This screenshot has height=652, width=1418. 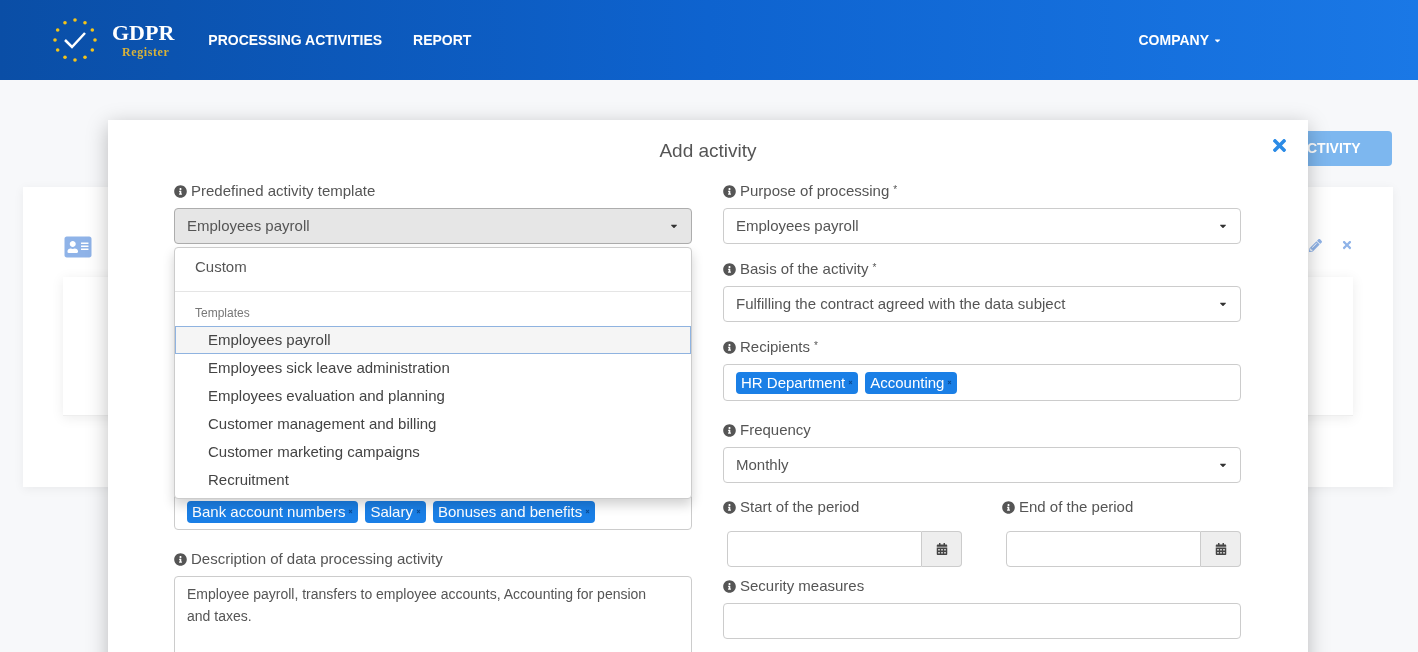 I want to click on tag: Salary, so click(x=395, y=511).